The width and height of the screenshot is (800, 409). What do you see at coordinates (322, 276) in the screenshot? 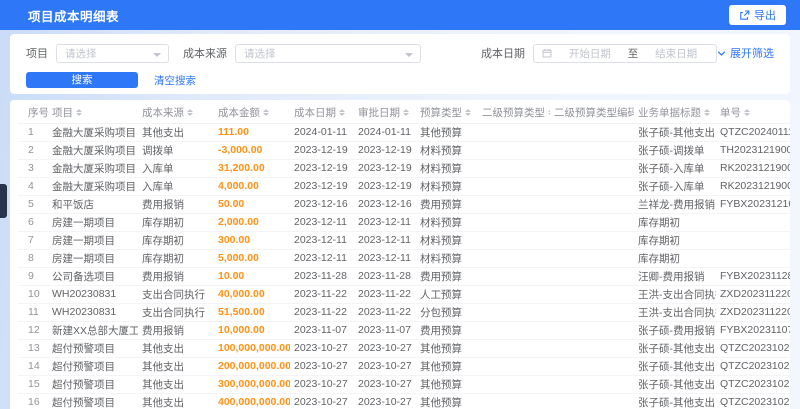
I see `cell-cost_date: 2023-11-28` at bounding box center [322, 276].